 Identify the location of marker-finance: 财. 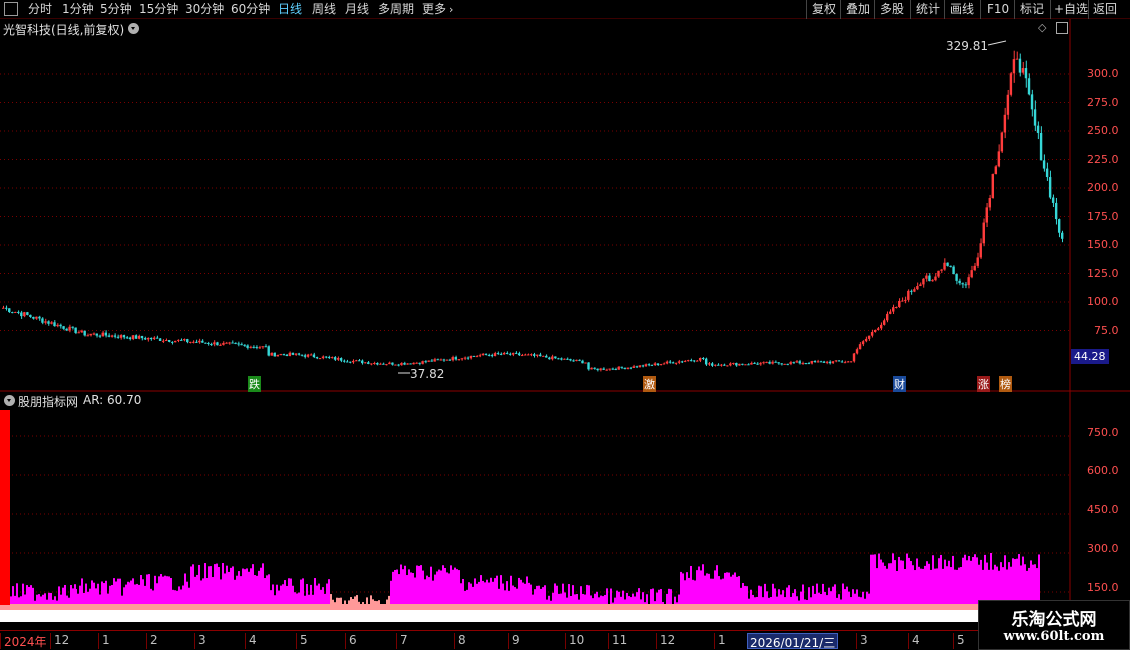
(899, 384).